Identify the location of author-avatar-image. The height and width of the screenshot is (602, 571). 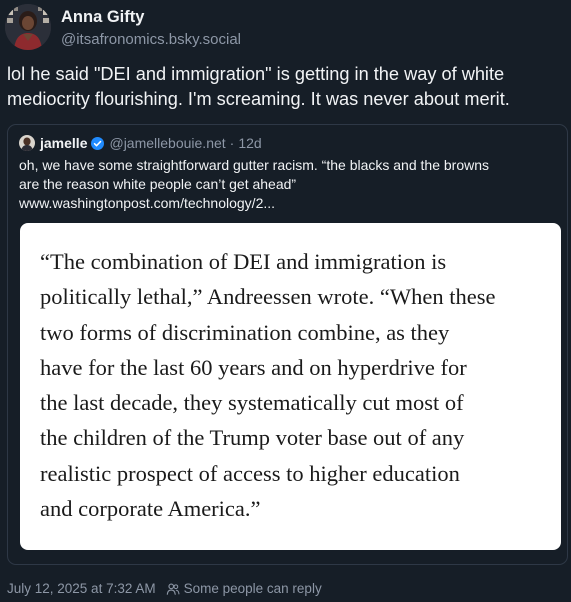
(28, 27).